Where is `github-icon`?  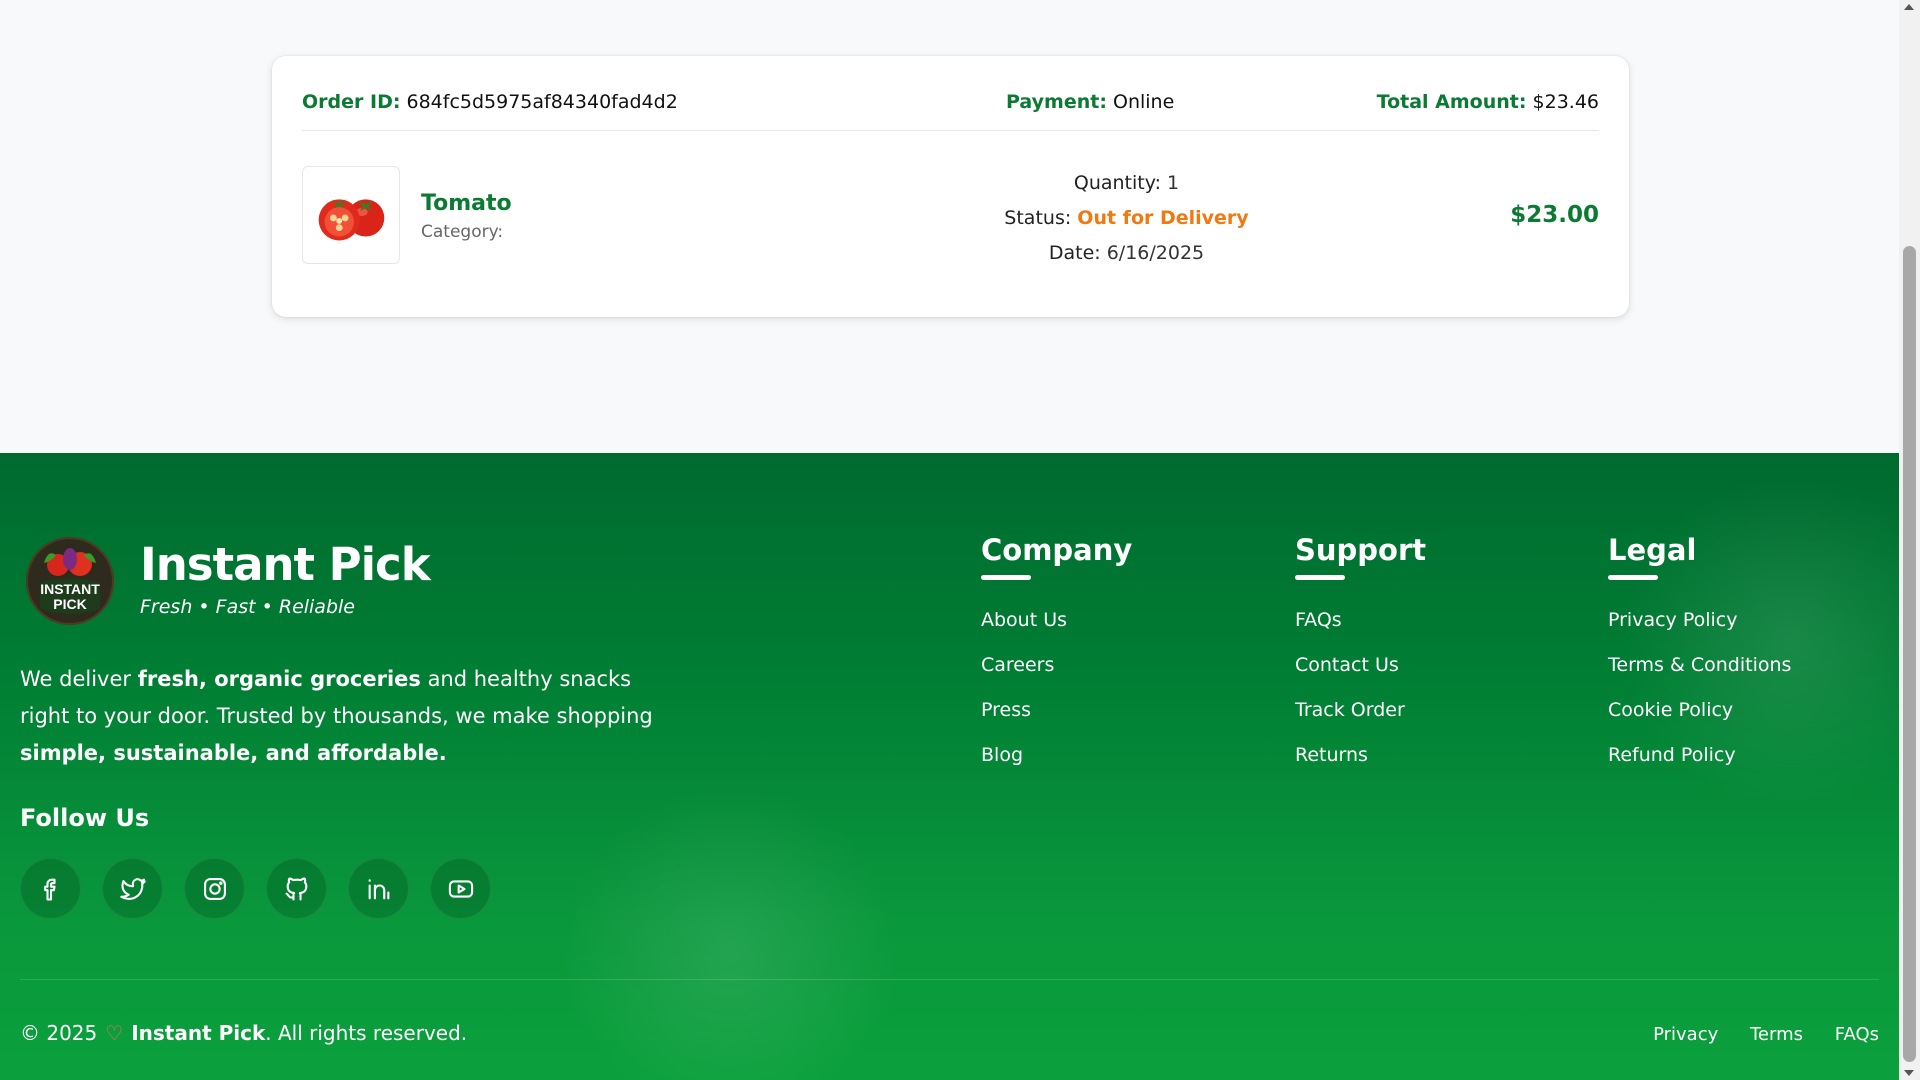 github-icon is located at coordinates (296, 888).